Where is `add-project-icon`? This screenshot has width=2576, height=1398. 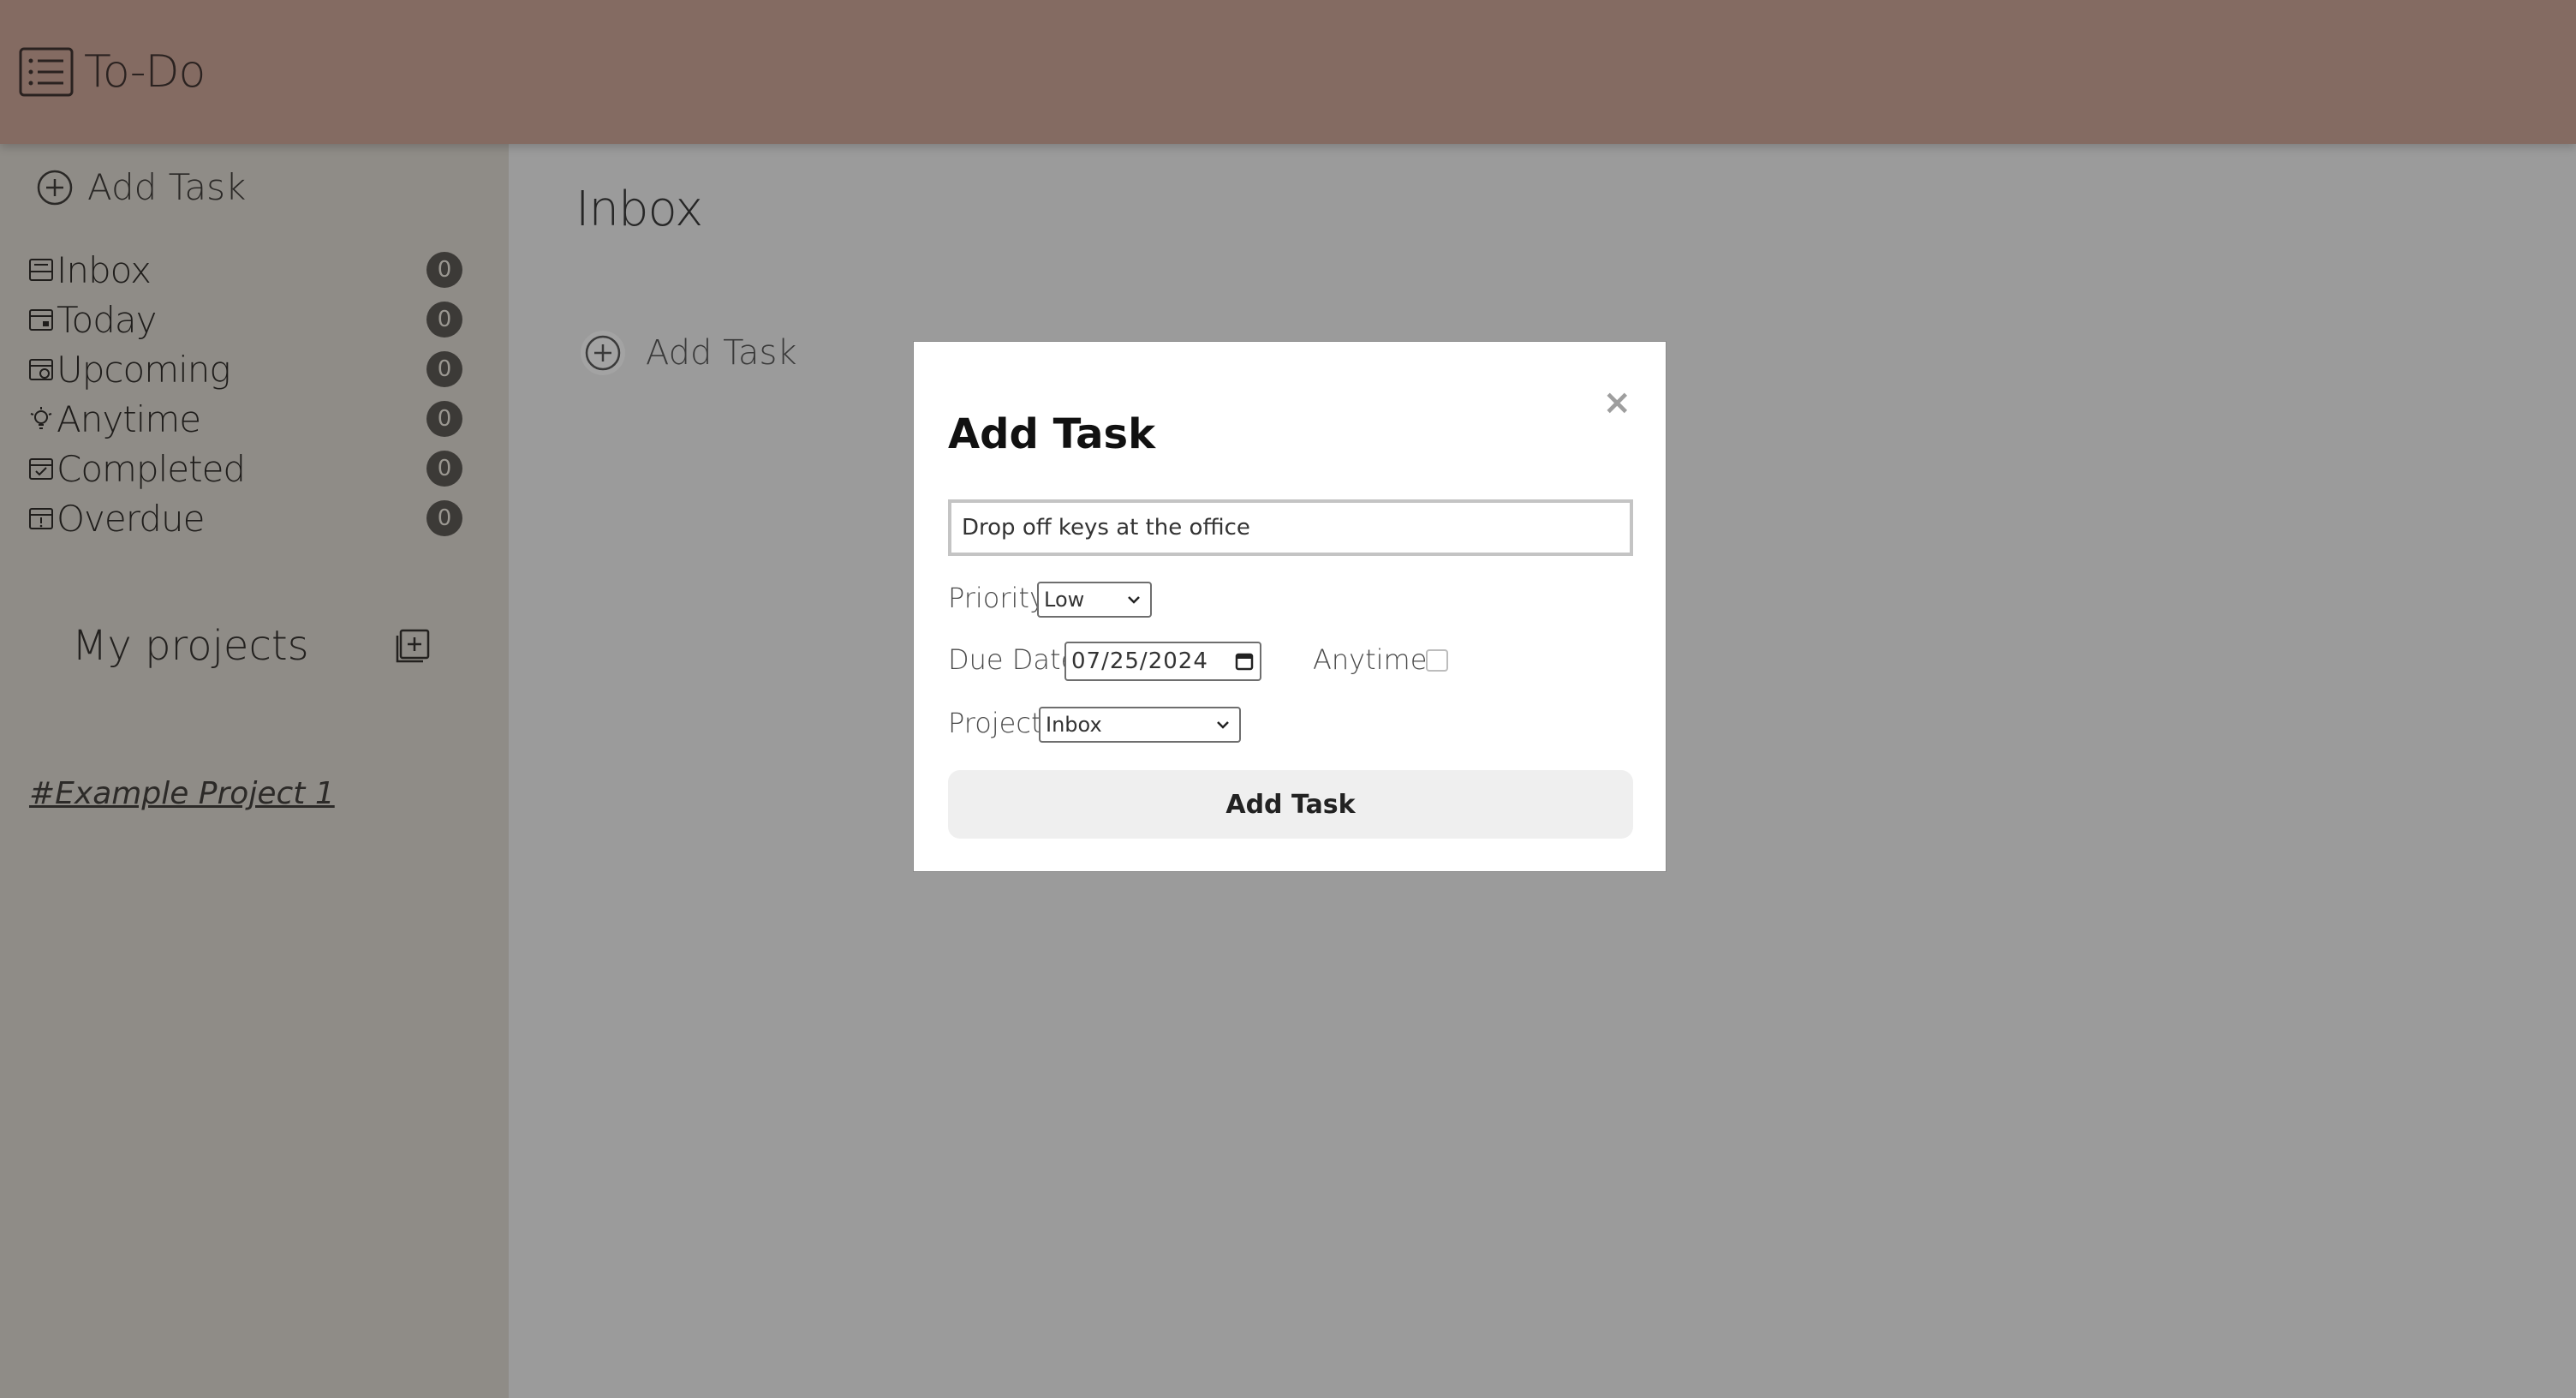
add-project-icon is located at coordinates (413, 646).